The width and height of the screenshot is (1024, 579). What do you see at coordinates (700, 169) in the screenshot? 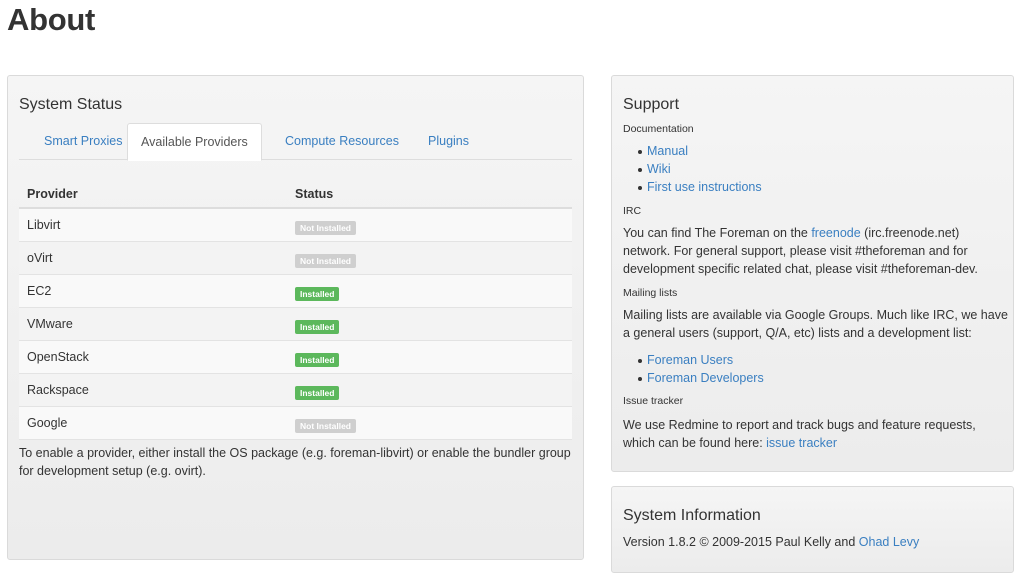
I see `documentation-links: Manual Wiki First use instructions` at bounding box center [700, 169].